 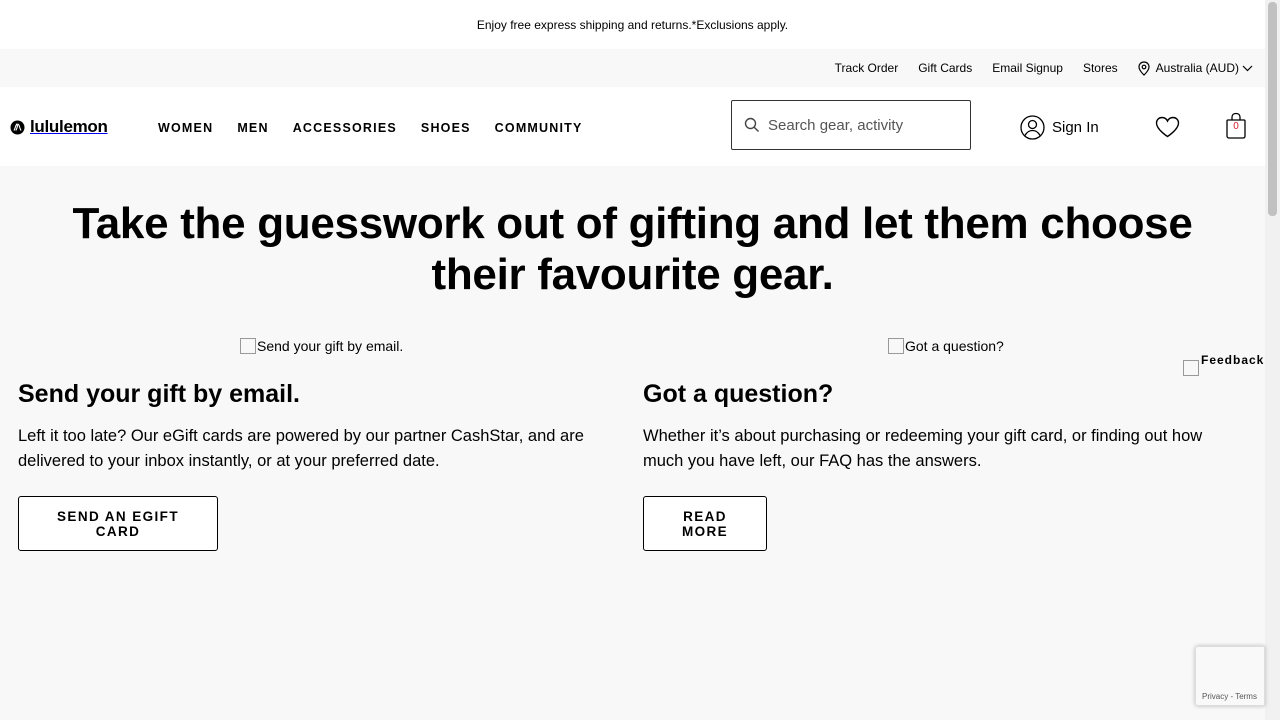 What do you see at coordinates (1272, 360) in the screenshot?
I see `page-scrollbar` at bounding box center [1272, 360].